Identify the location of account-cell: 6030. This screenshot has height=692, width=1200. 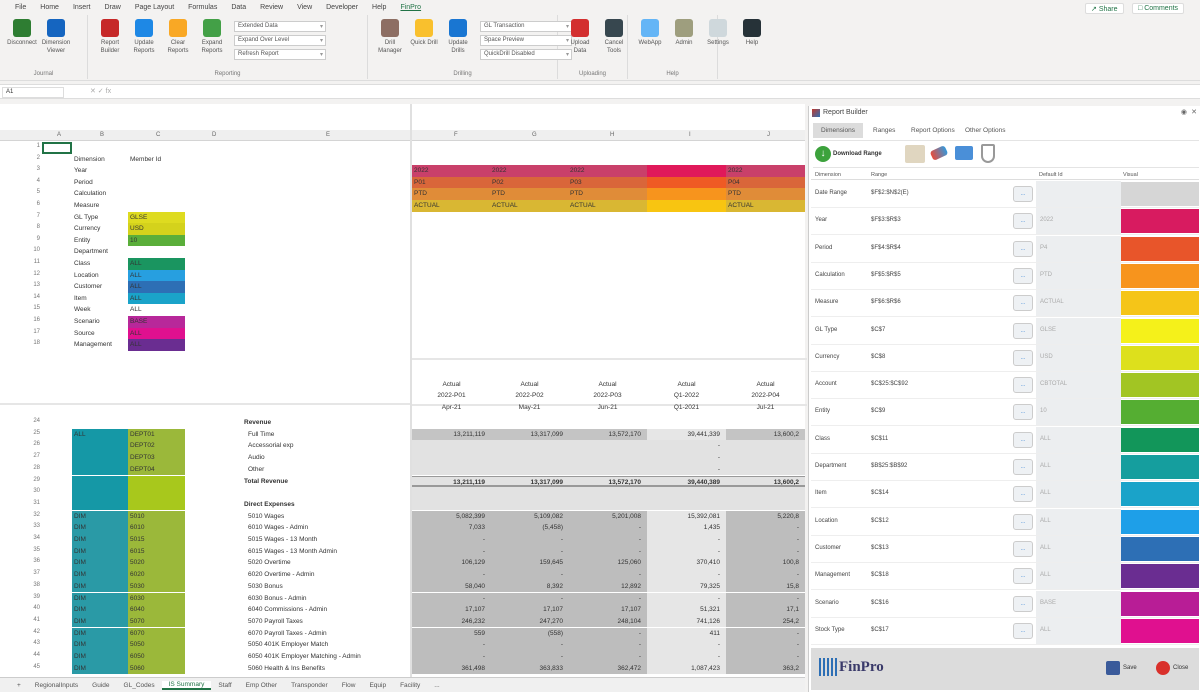
(156, 598).